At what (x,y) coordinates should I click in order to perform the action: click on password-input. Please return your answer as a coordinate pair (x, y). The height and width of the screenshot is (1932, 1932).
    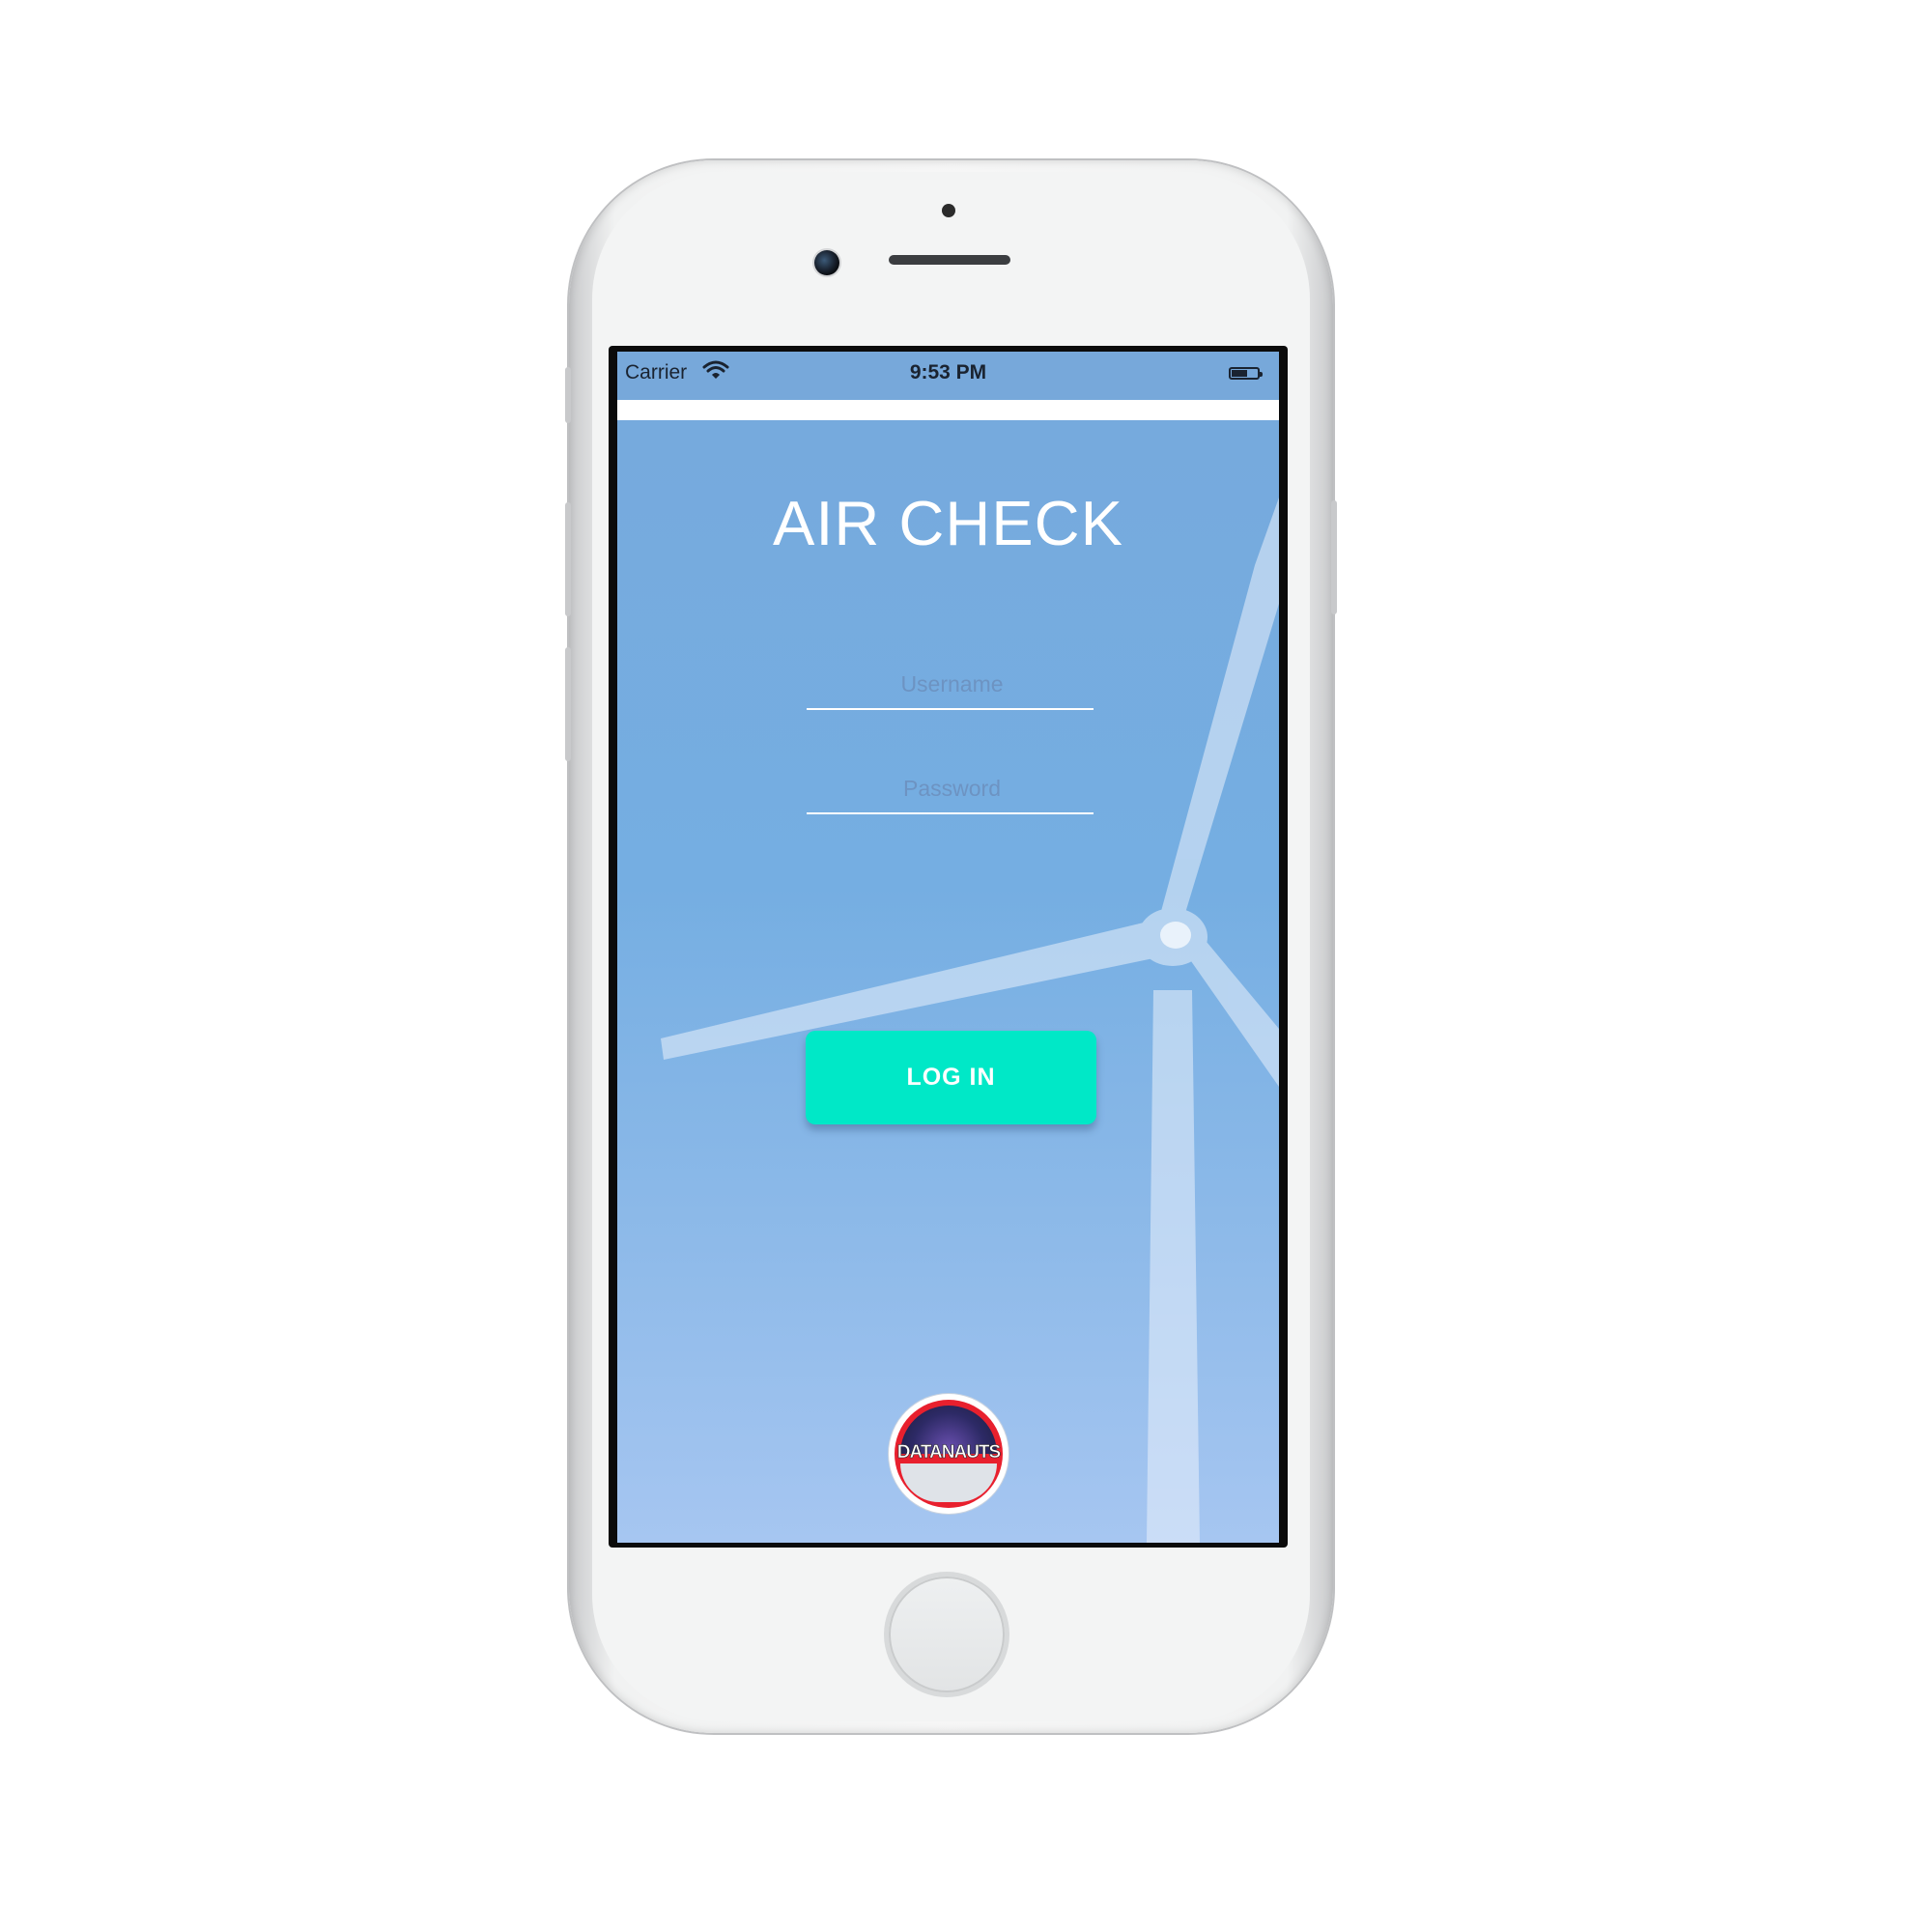
    Looking at the image, I should click on (952, 788).